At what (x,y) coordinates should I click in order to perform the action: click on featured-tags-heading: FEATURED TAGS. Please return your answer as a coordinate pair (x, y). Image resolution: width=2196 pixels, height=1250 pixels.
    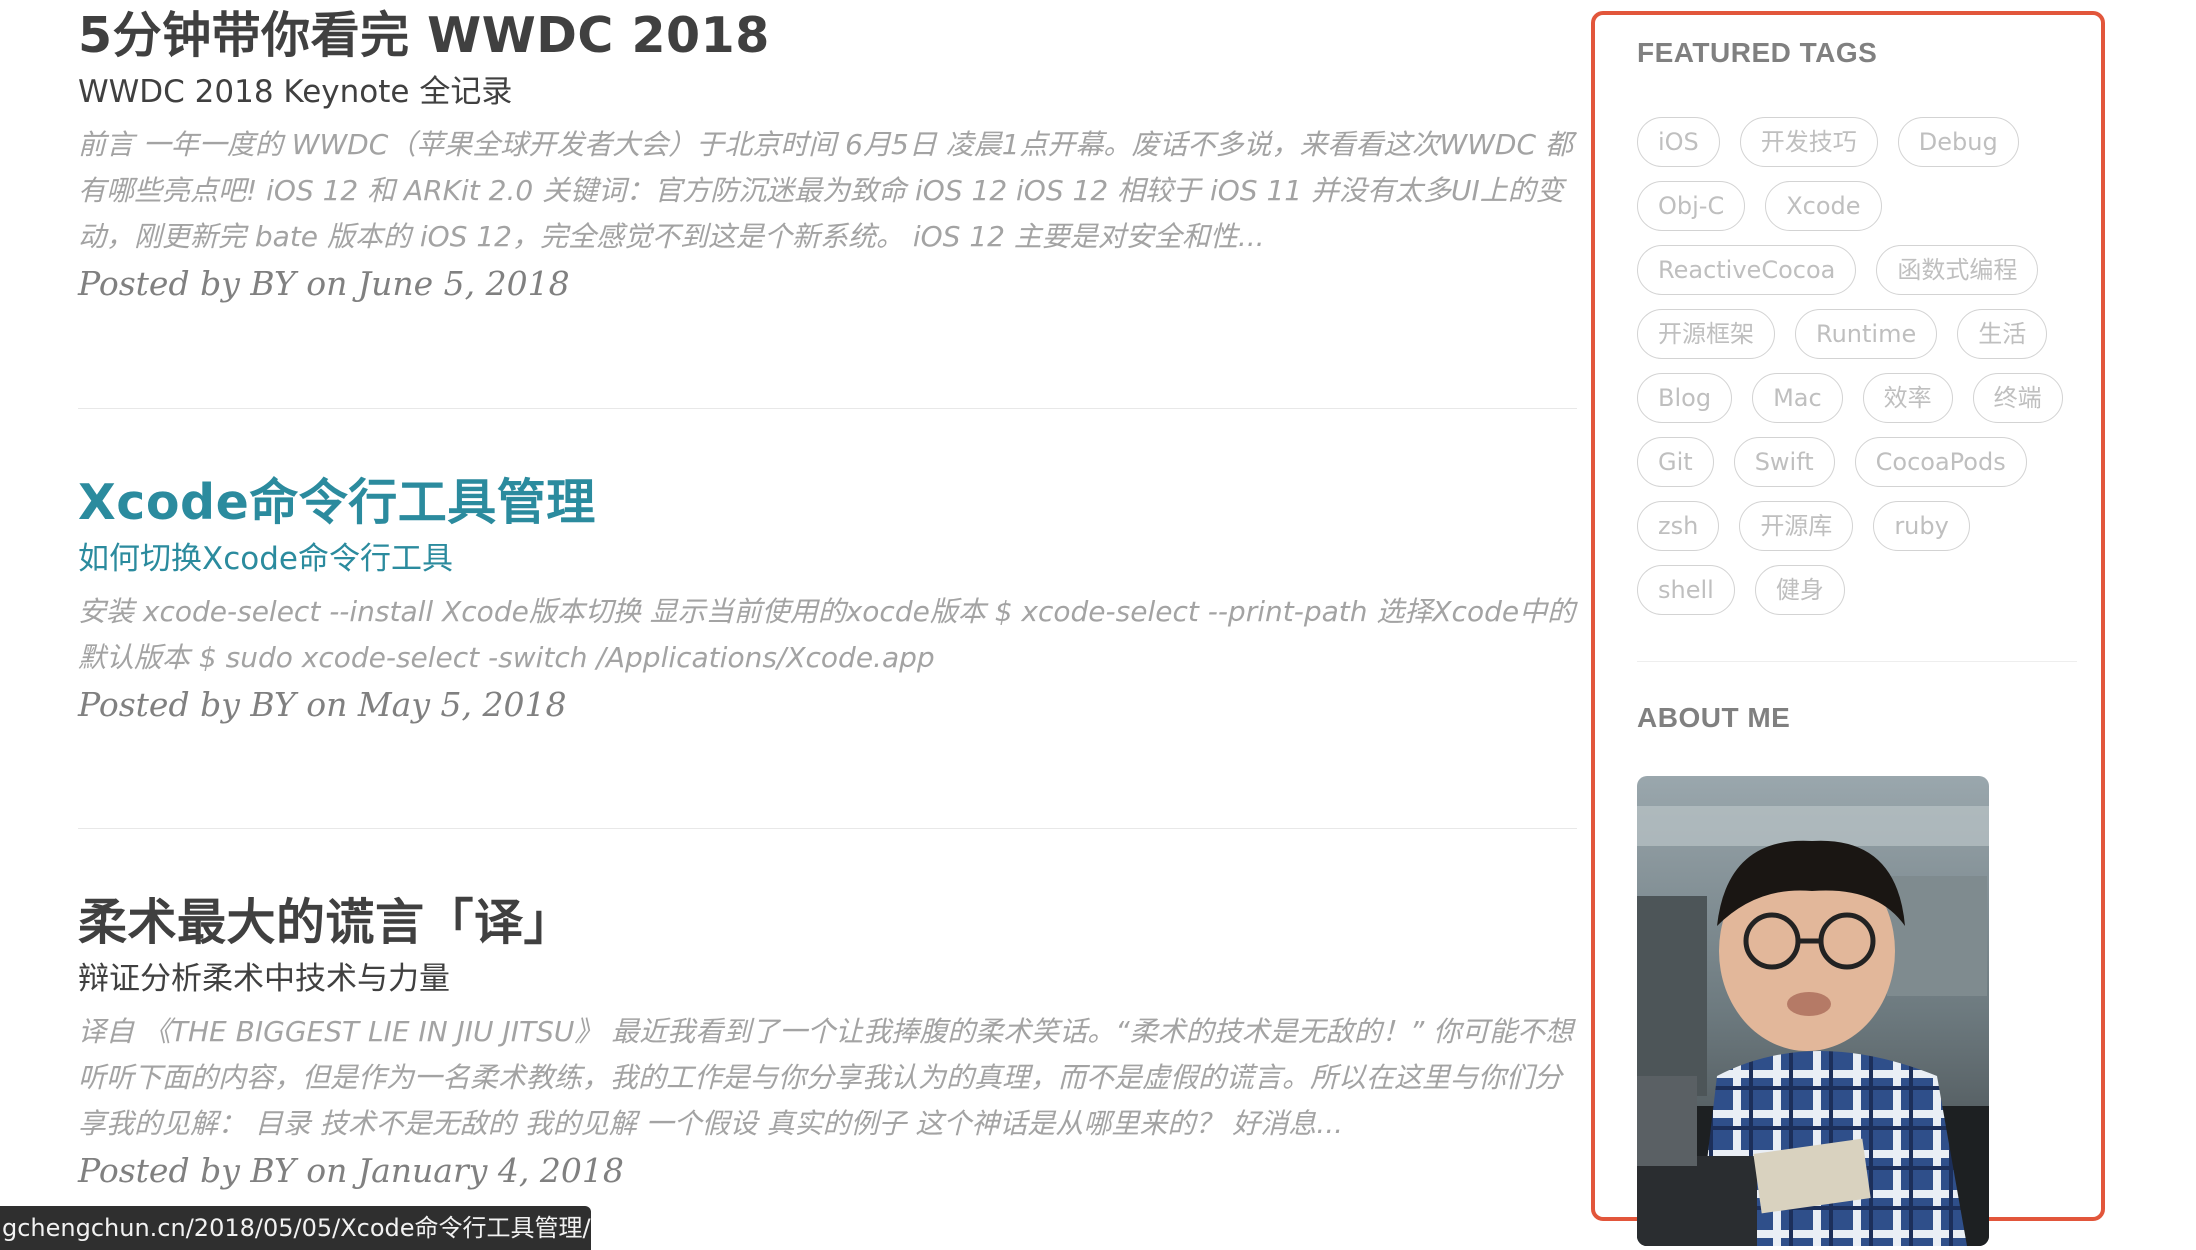
    Looking at the image, I should click on (1757, 52).